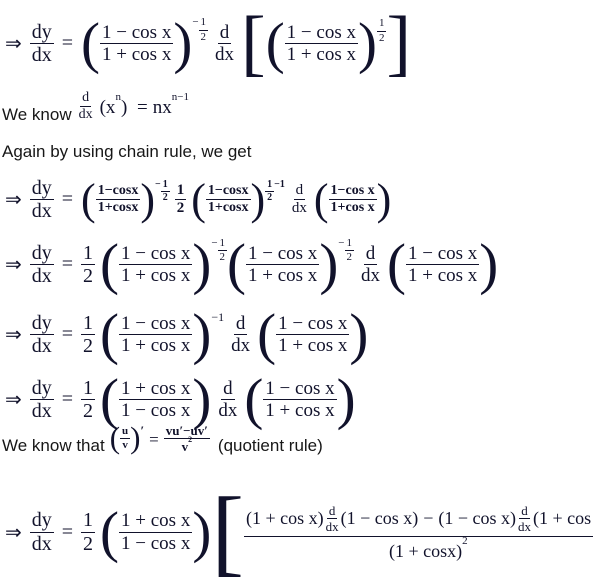  I want to click on implies-arrow-2: ⇒, so click(13, 200).